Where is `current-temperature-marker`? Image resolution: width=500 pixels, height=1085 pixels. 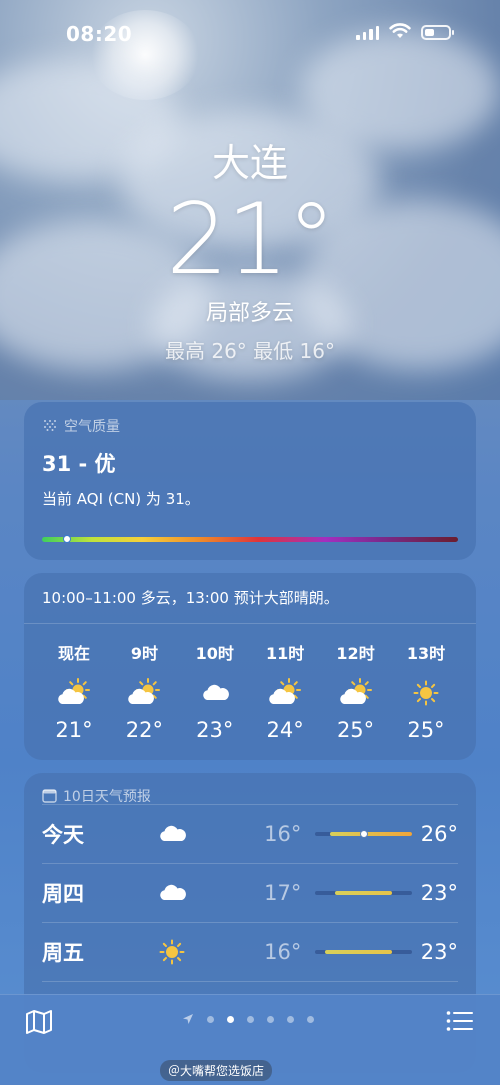
current-temperature-marker is located at coordinates (363, 834).